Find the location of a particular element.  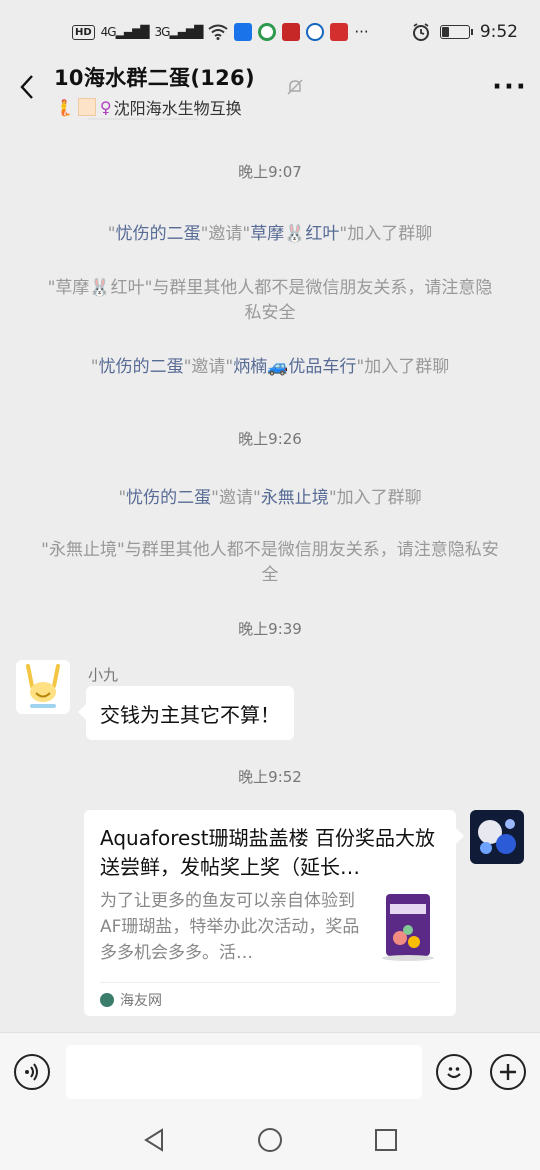

member-link: 永無止境 is located at coordinates (295, 498).